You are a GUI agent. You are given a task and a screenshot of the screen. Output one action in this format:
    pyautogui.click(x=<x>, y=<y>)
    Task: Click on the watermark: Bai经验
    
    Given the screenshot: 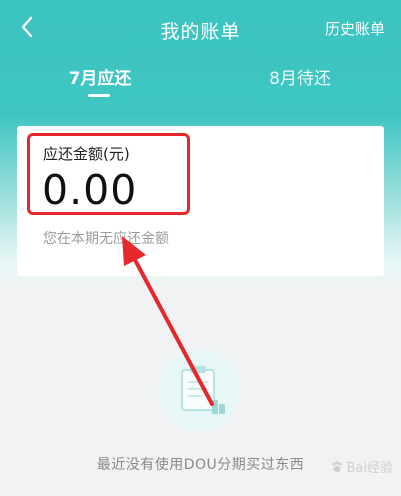 What is the action you would take?
    pyautogui.click(x=362, y=466)
    